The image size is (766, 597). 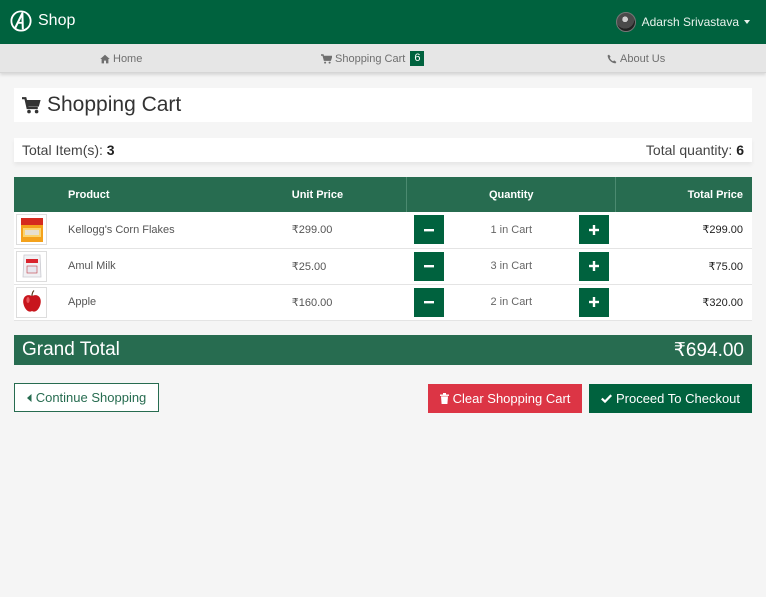 I want to click on quantity-value: 3 in Cart, so click(x=511, y=266).